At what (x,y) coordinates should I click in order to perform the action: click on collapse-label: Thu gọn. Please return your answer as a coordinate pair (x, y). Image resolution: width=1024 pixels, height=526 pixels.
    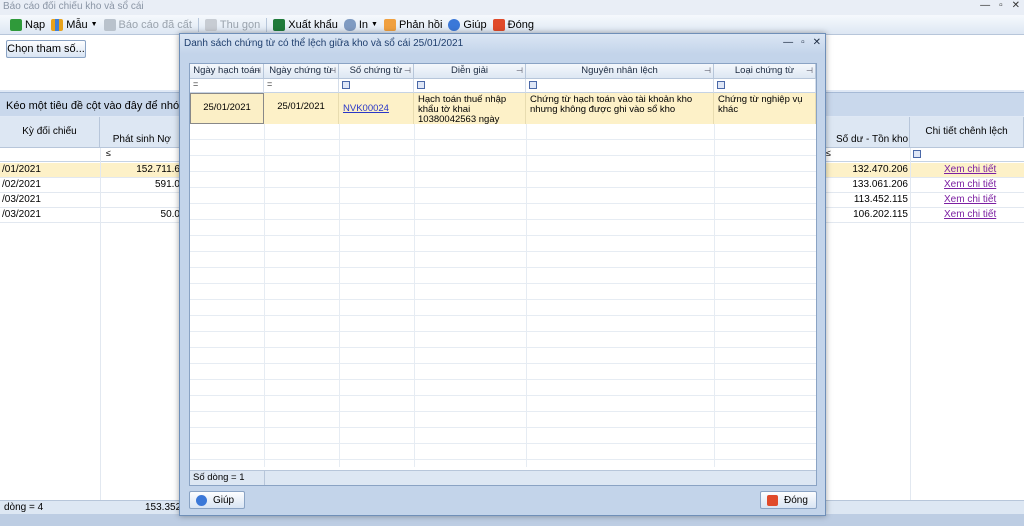
    Looking at the image, I should click on (240, 24).